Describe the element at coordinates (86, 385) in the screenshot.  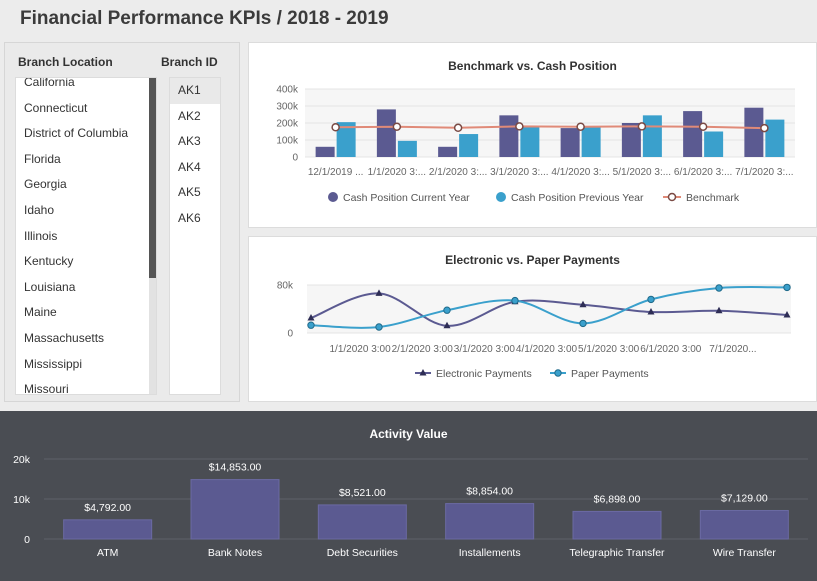
I see `location-item-missouri: Missouri` at that location.